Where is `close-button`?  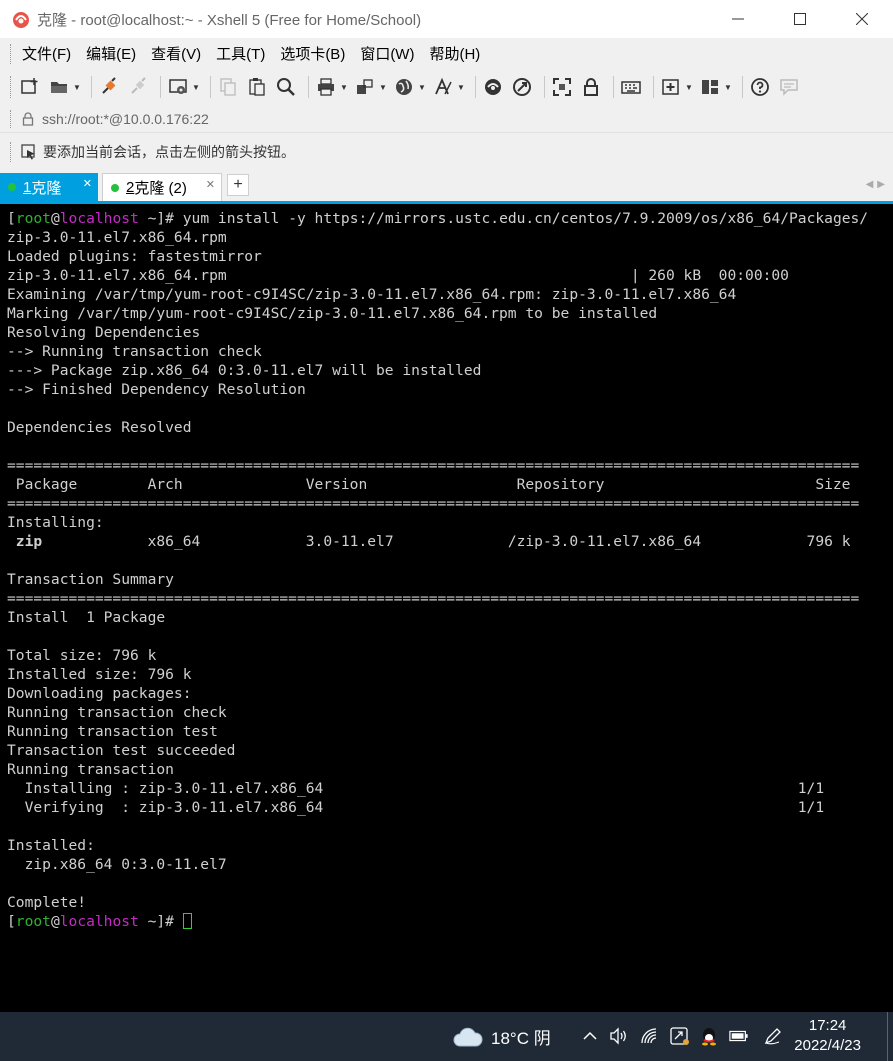 close-button is located at coordinates (862, 19).